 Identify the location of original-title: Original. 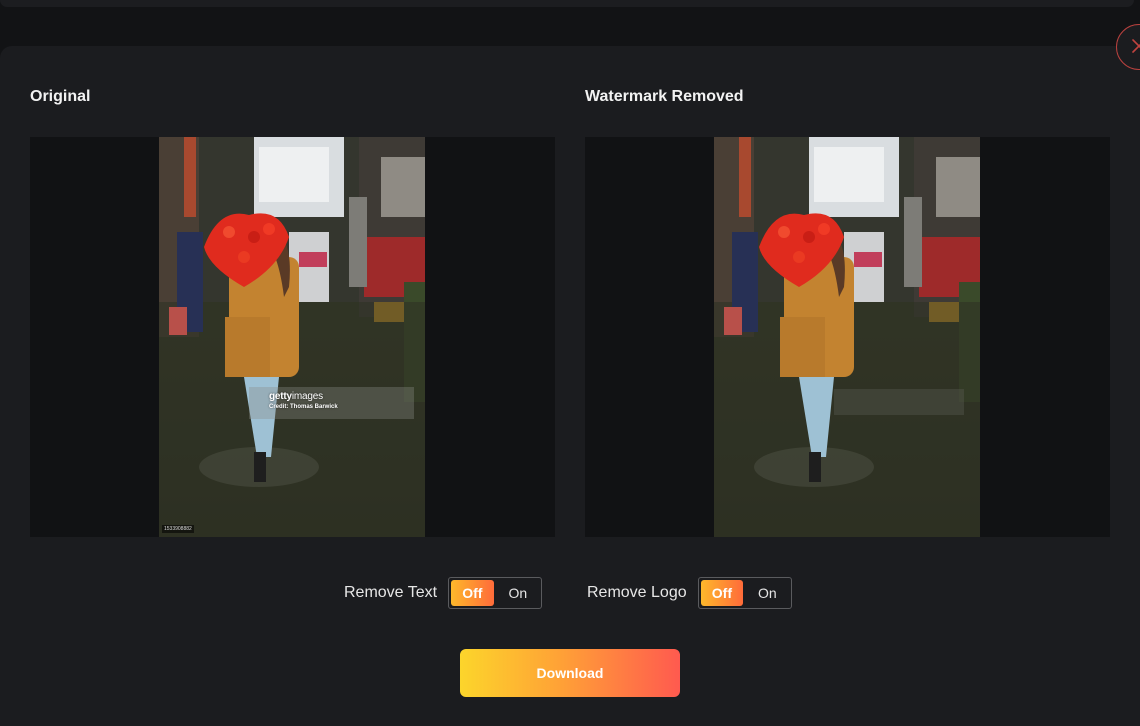
(60, 96).